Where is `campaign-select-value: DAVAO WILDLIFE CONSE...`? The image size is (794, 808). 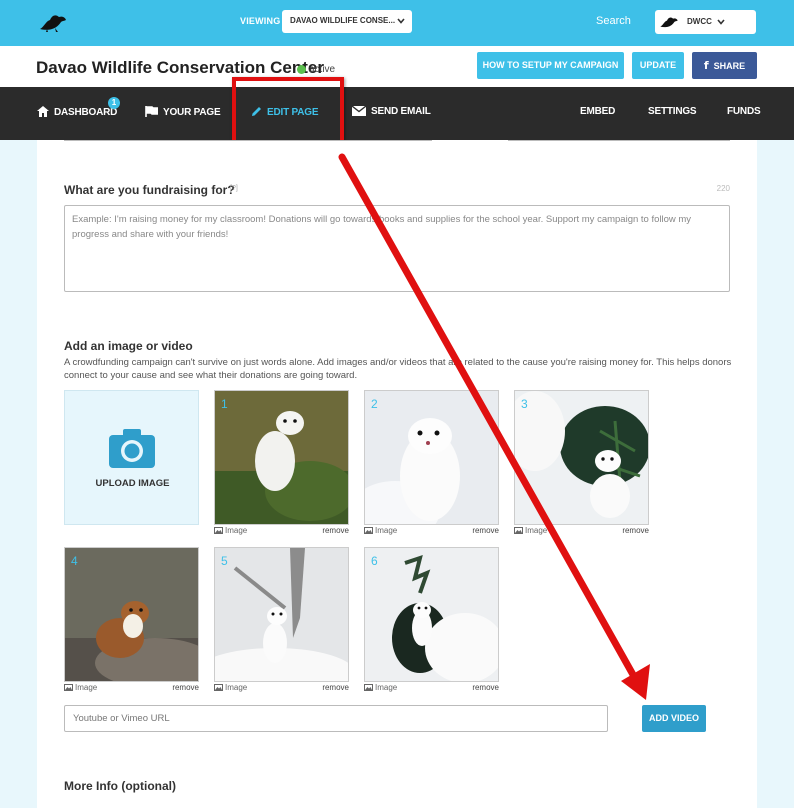
campaign-select-value: DAVAO WILDLIFE CONSE... is located at coordinates (343, 20).